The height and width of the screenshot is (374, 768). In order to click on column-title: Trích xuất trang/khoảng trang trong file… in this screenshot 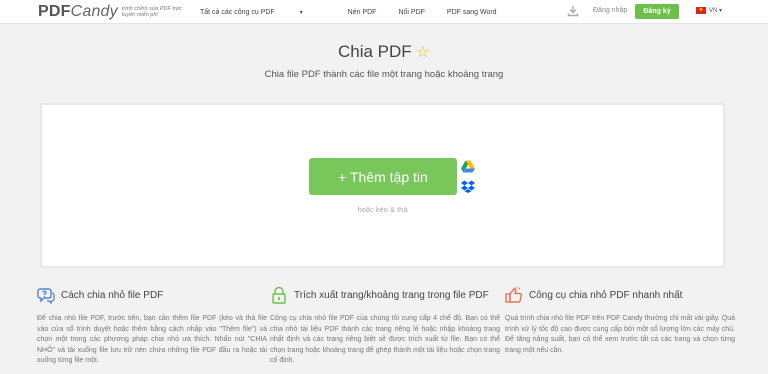, I will do `click(391, 295)`.